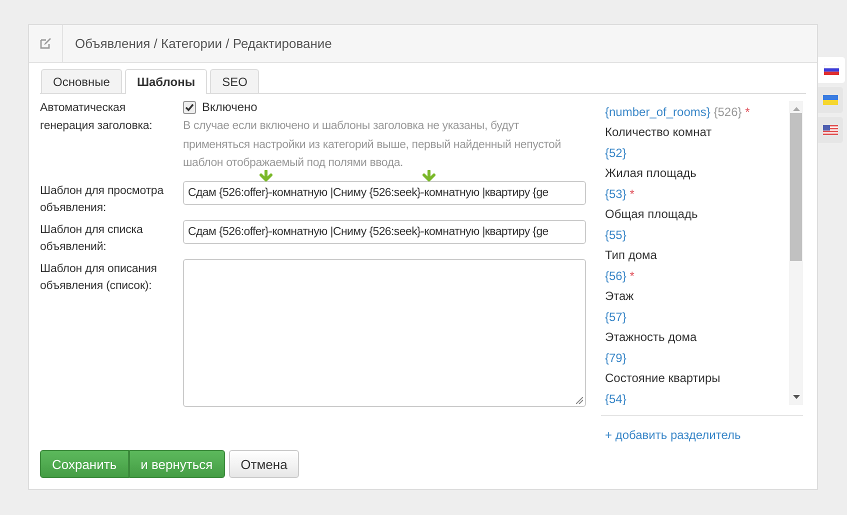 The width and height of the screenshot is (847, 515). What do you see at coordinates (657, 112) in the screenshot?
I see `variable-key: {number_of_rooms}` at bounding box center [657, 112].